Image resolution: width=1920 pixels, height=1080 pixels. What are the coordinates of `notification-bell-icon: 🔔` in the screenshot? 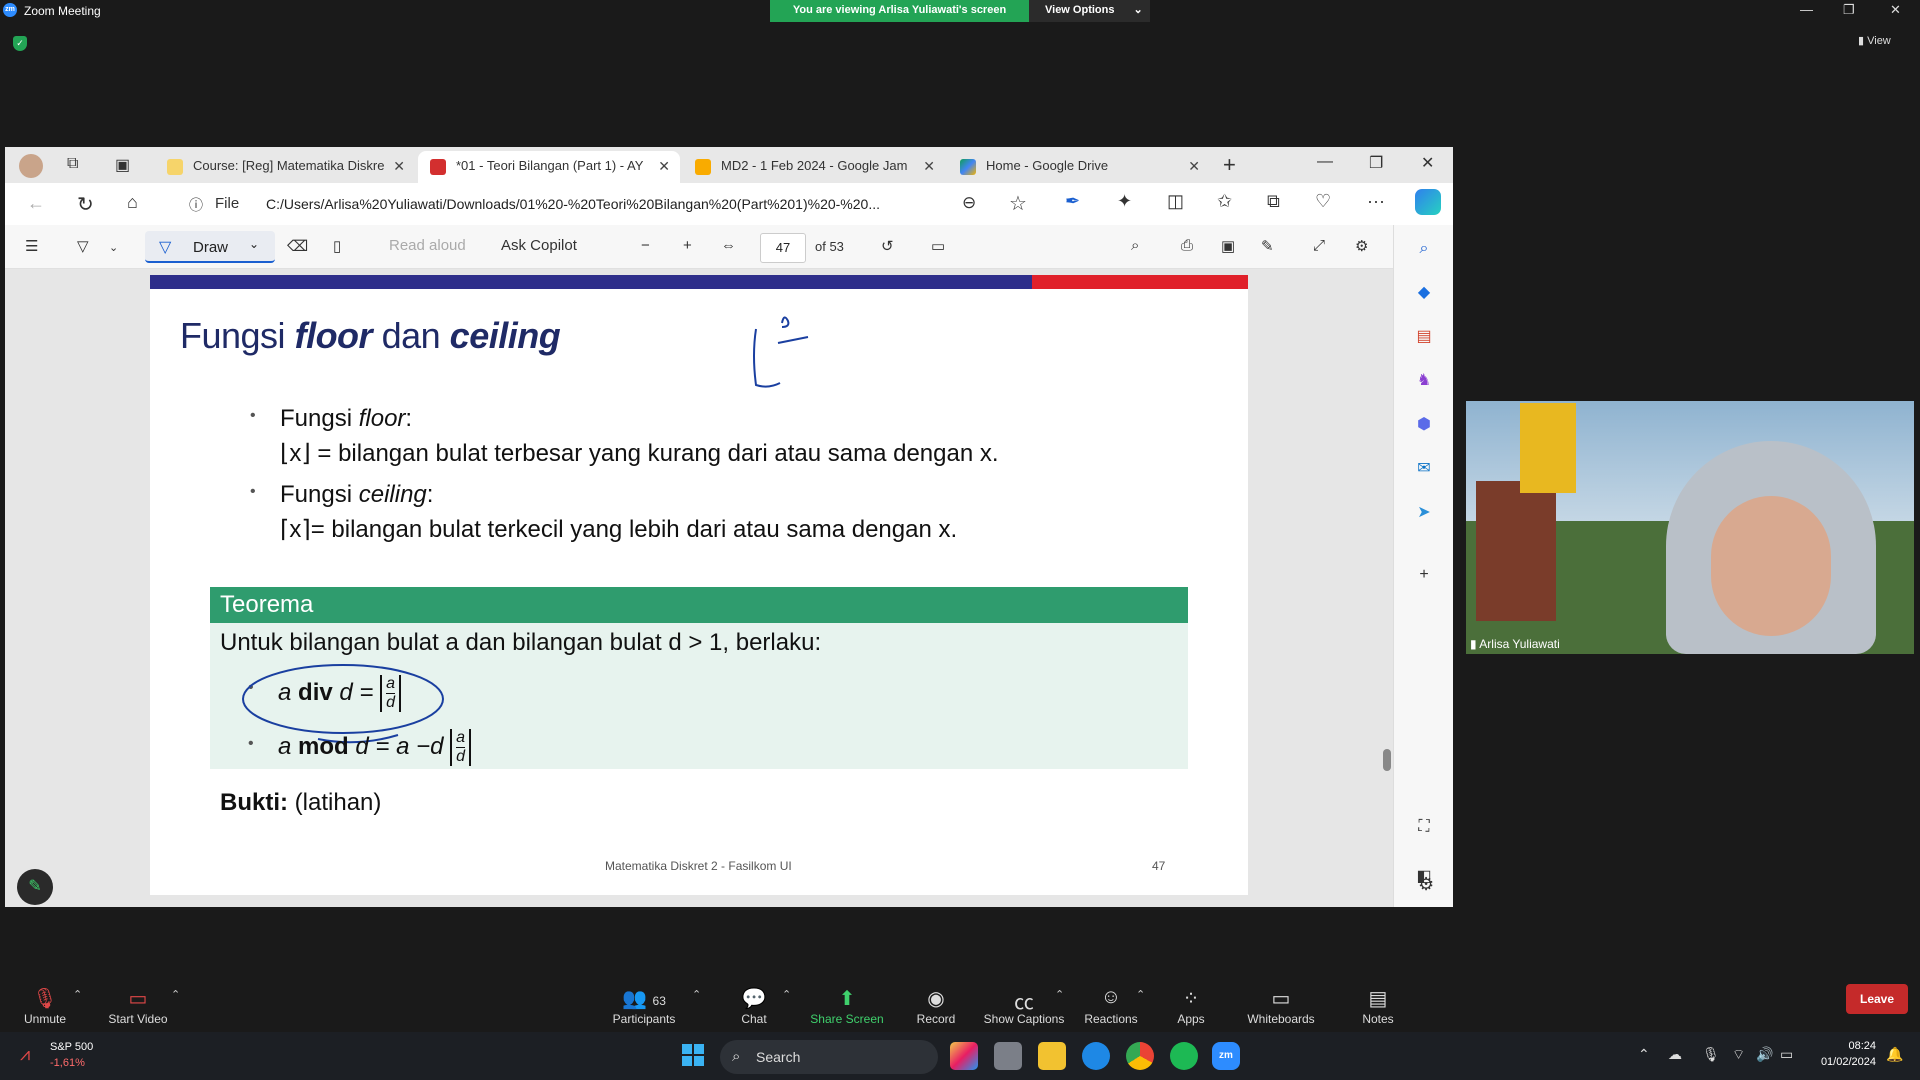 It's located at (1894, 1054).